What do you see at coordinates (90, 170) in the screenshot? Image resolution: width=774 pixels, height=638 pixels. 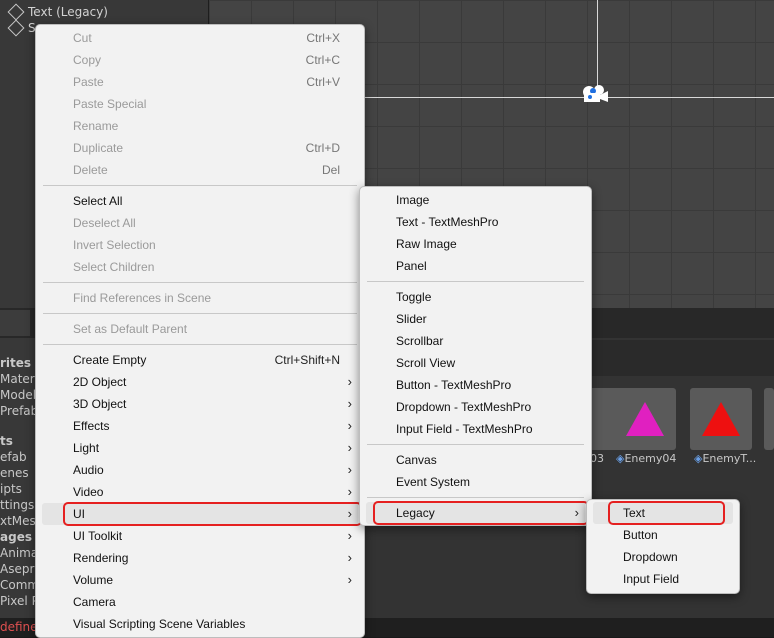 I see `menu-item-label: Delete` at bounding box center [90, 170].